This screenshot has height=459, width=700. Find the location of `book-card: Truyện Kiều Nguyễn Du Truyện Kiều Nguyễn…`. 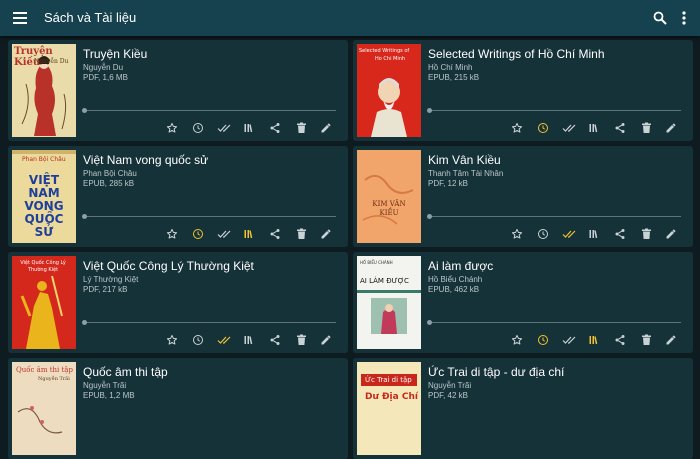

book-card: Truyện Kiều Nguyễn Du Truyện Kiều Nguyễn… is located at coordinates (178, 90).